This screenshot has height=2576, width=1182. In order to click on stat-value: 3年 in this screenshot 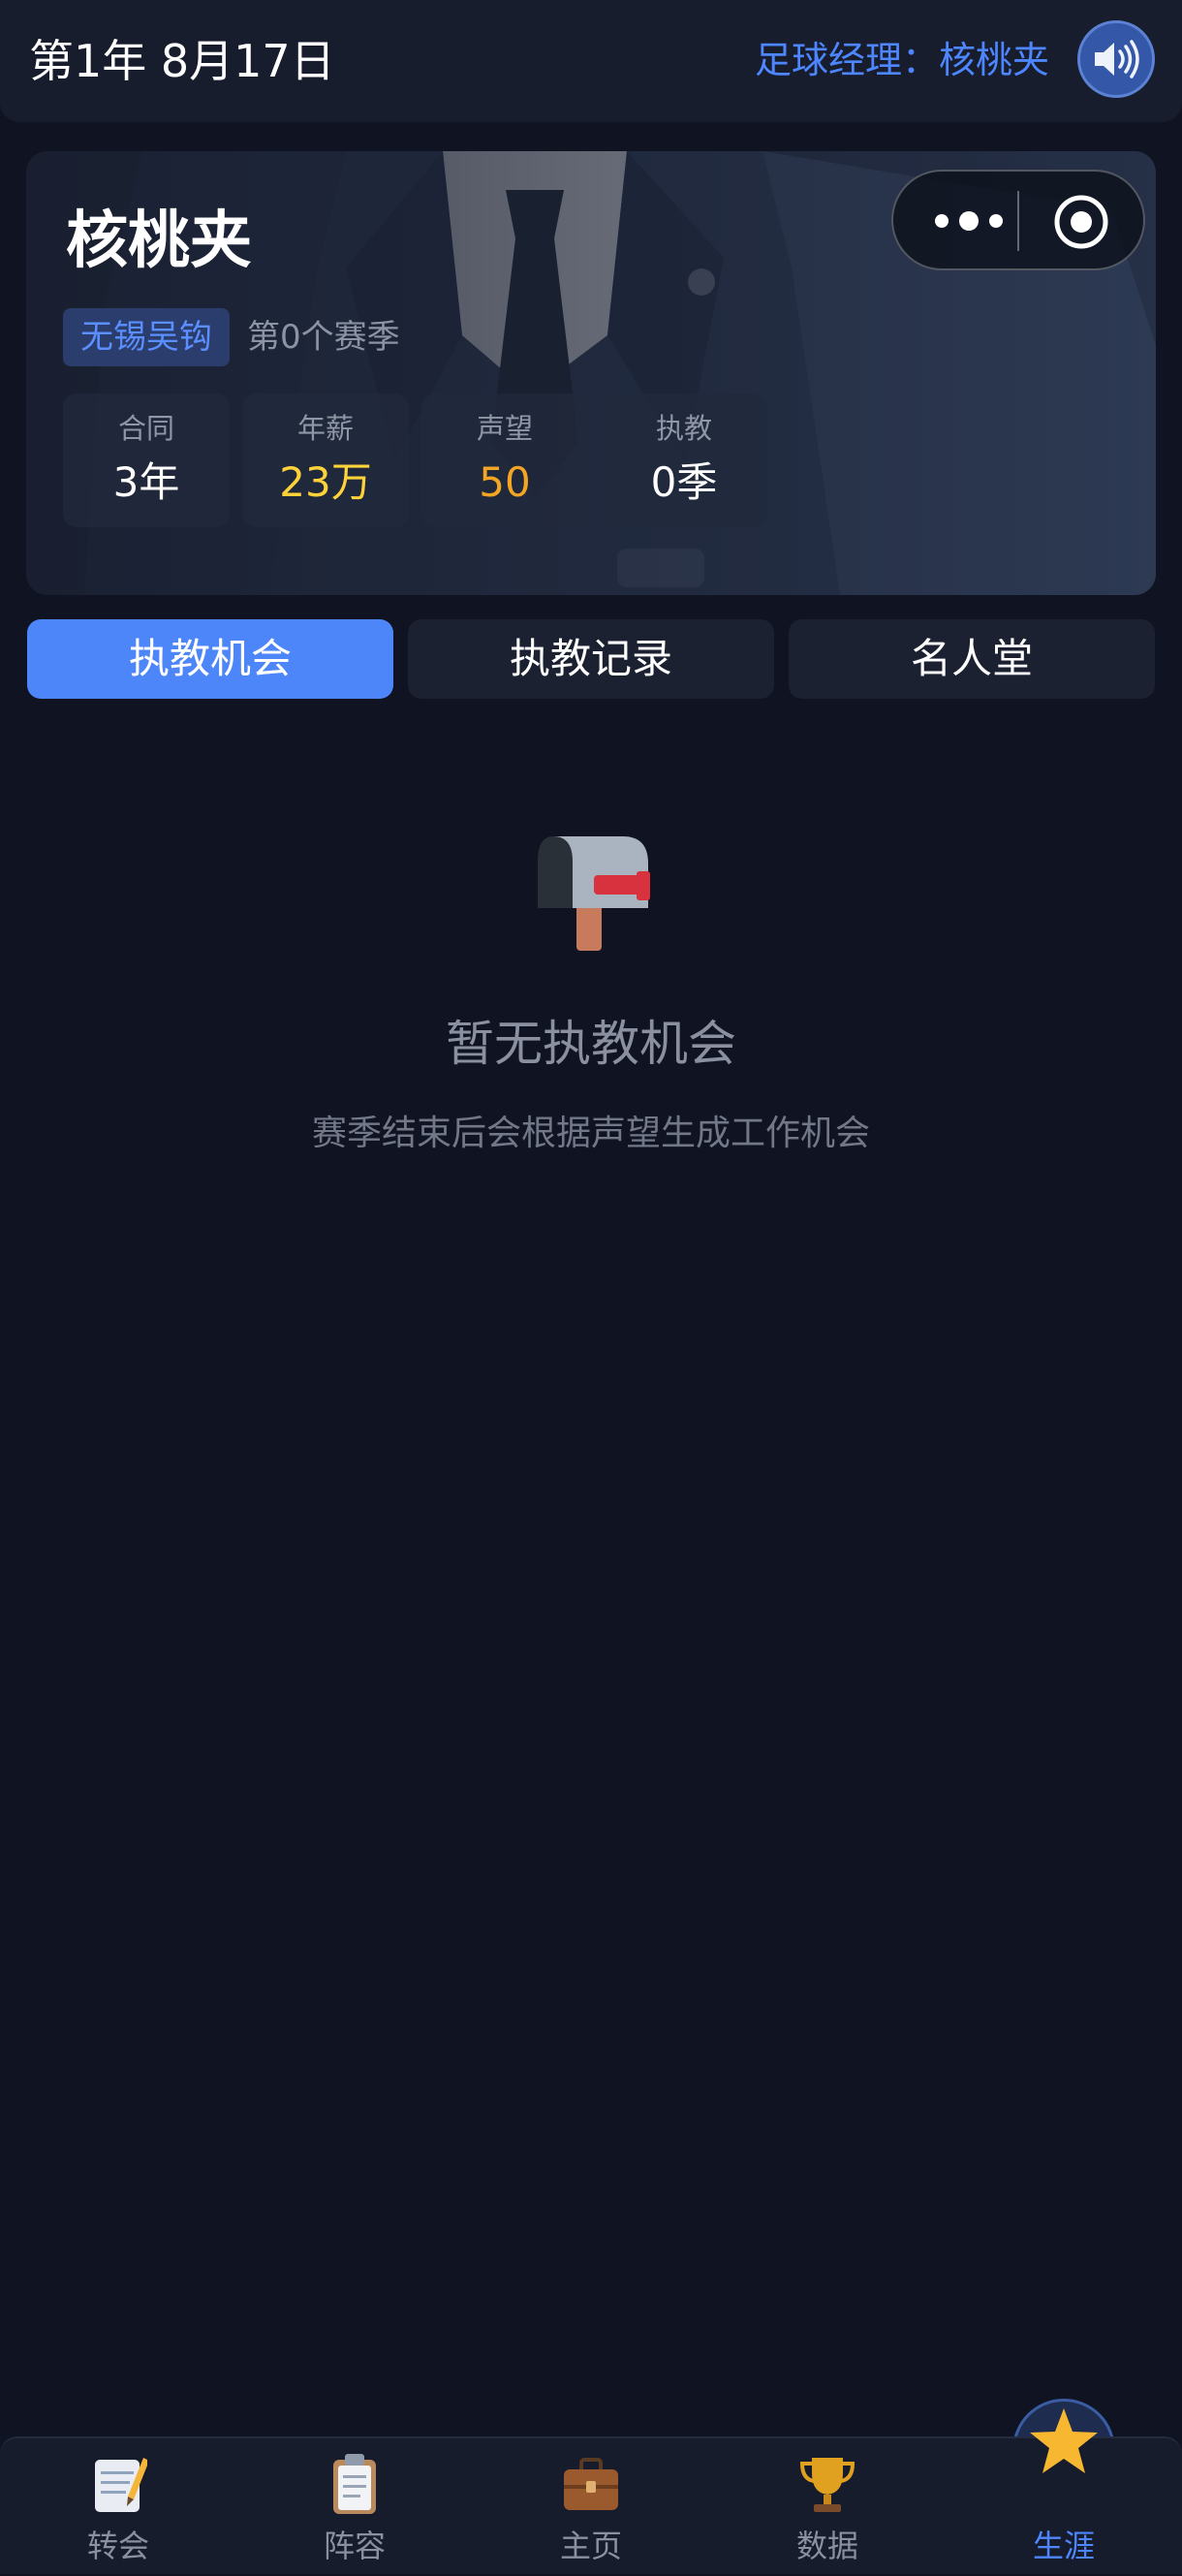, I will do `click(146, 482)`.